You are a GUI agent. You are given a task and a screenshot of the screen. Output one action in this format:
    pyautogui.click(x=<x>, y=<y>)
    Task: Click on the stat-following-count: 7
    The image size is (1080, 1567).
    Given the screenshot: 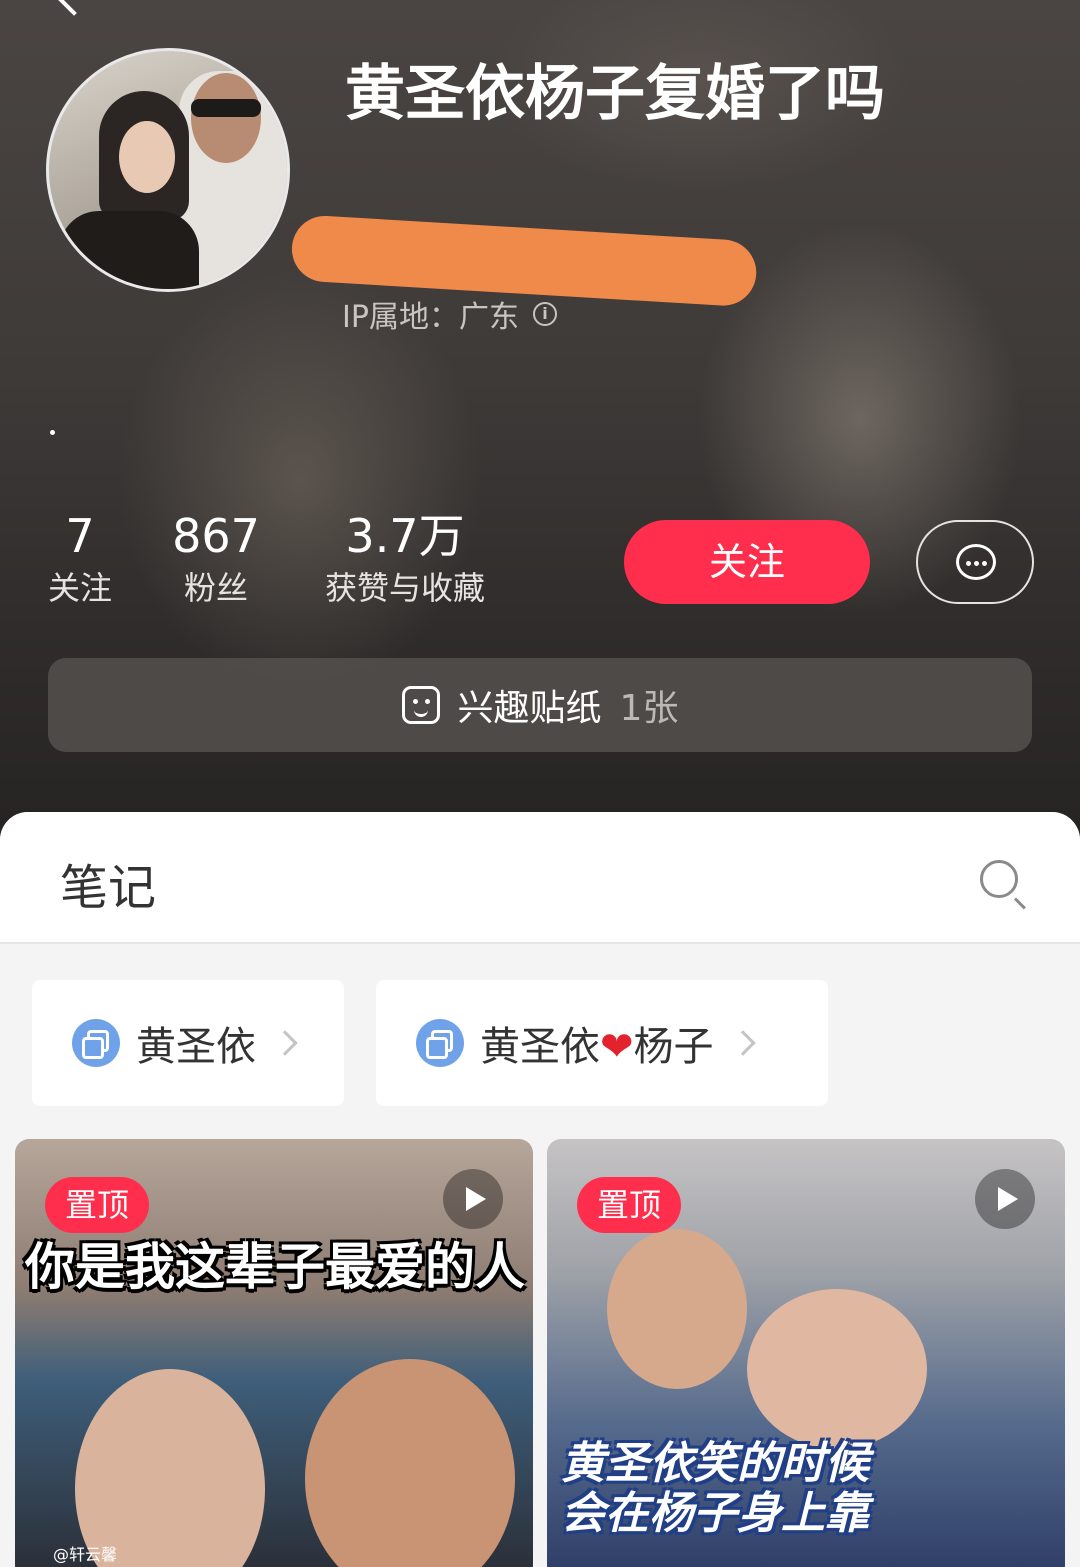 What is the action you would take?
    pyautogui.click(x=80, y=536)
    